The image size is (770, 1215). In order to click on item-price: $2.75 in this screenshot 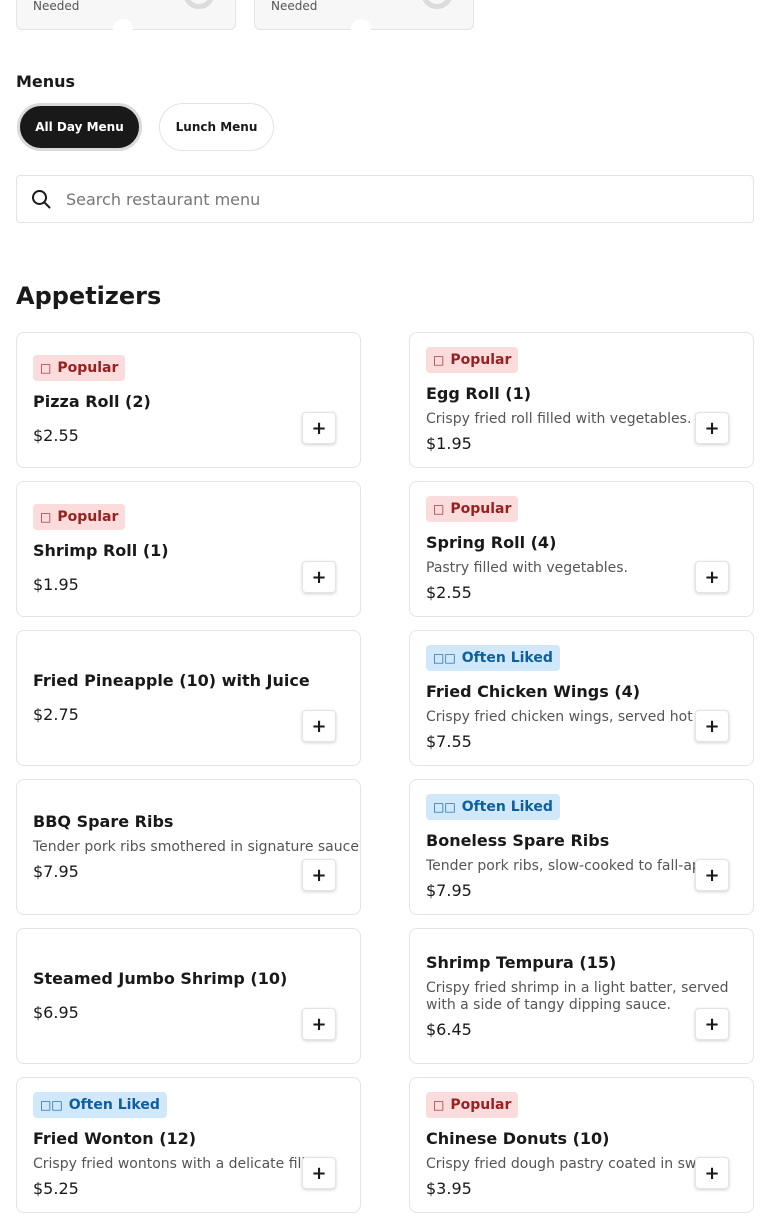, I will do `click(56, 714)`.